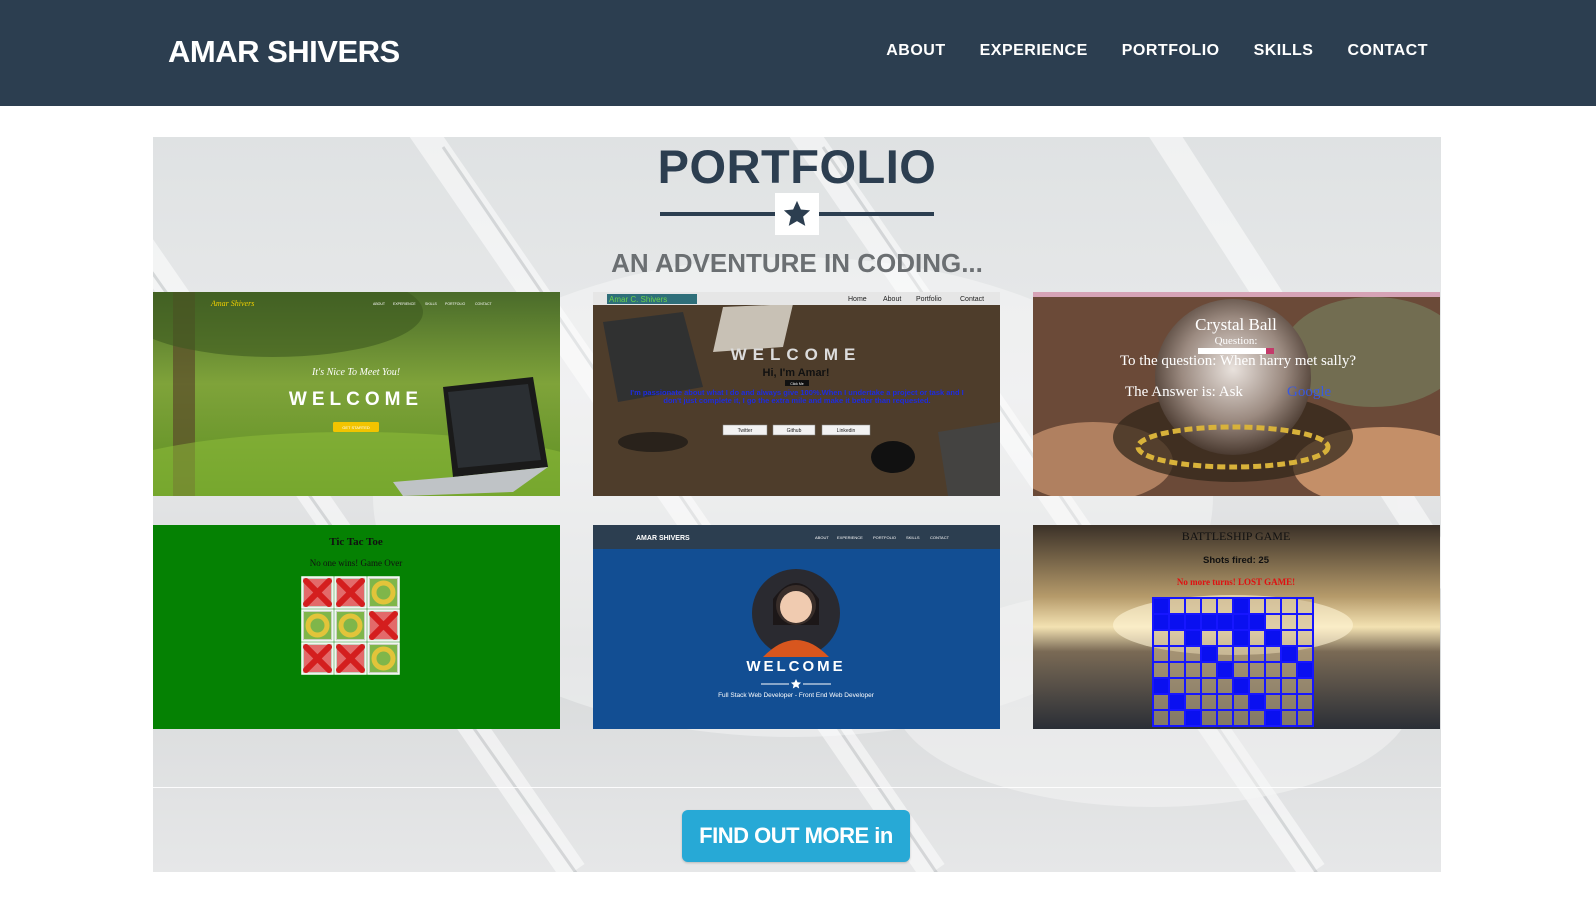 The width and height of the screenshot is (1596, 919). Describe the element at coordinates (717, 214) in the screenshot. I see `divider-line-left` at that location.